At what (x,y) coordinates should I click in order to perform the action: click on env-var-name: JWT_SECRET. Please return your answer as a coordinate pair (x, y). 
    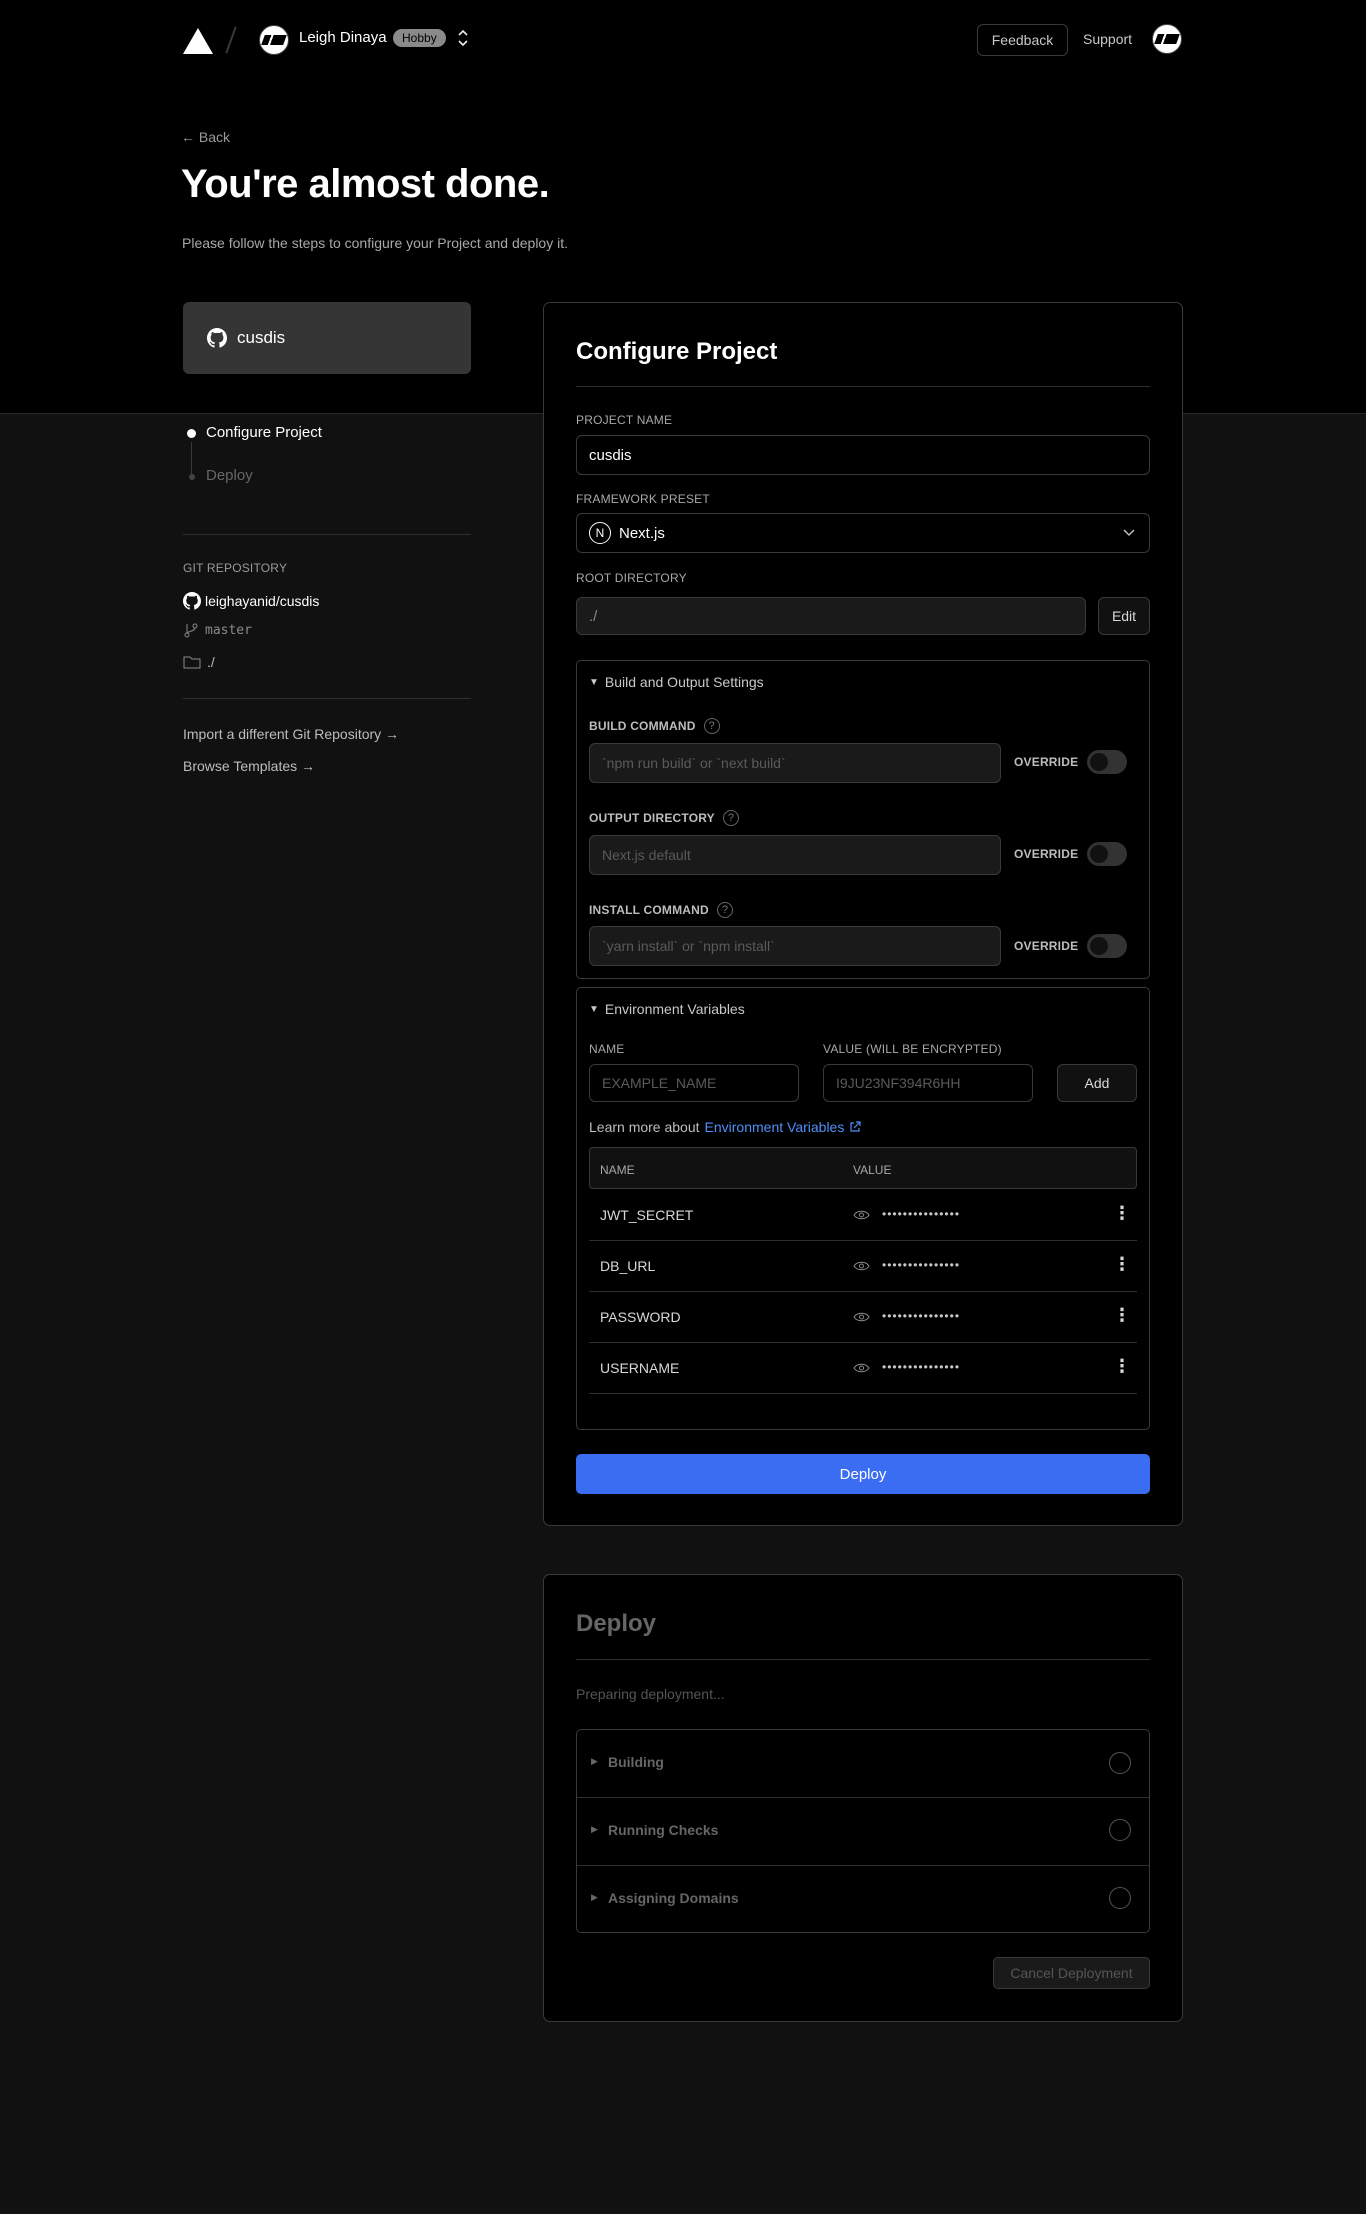
    Looking at the image, I should click on (647, 1215).